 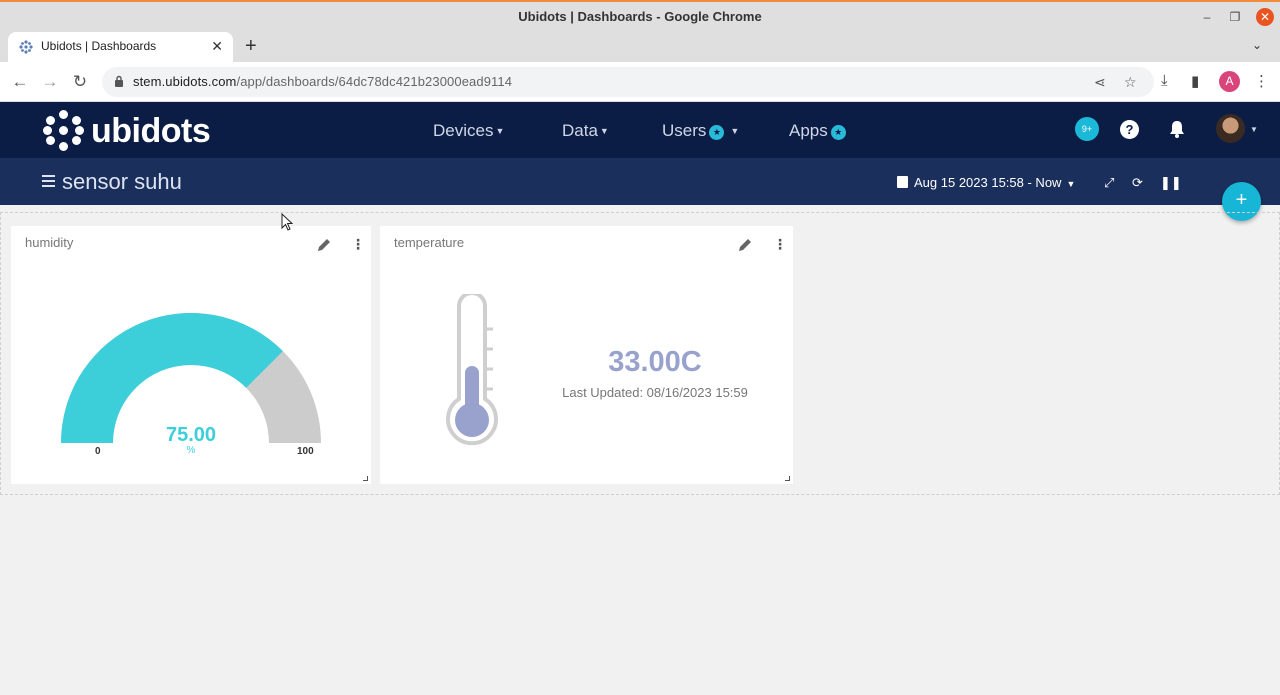 I want to click on tab-close-icon: ✕, so click(x=217, y=46).